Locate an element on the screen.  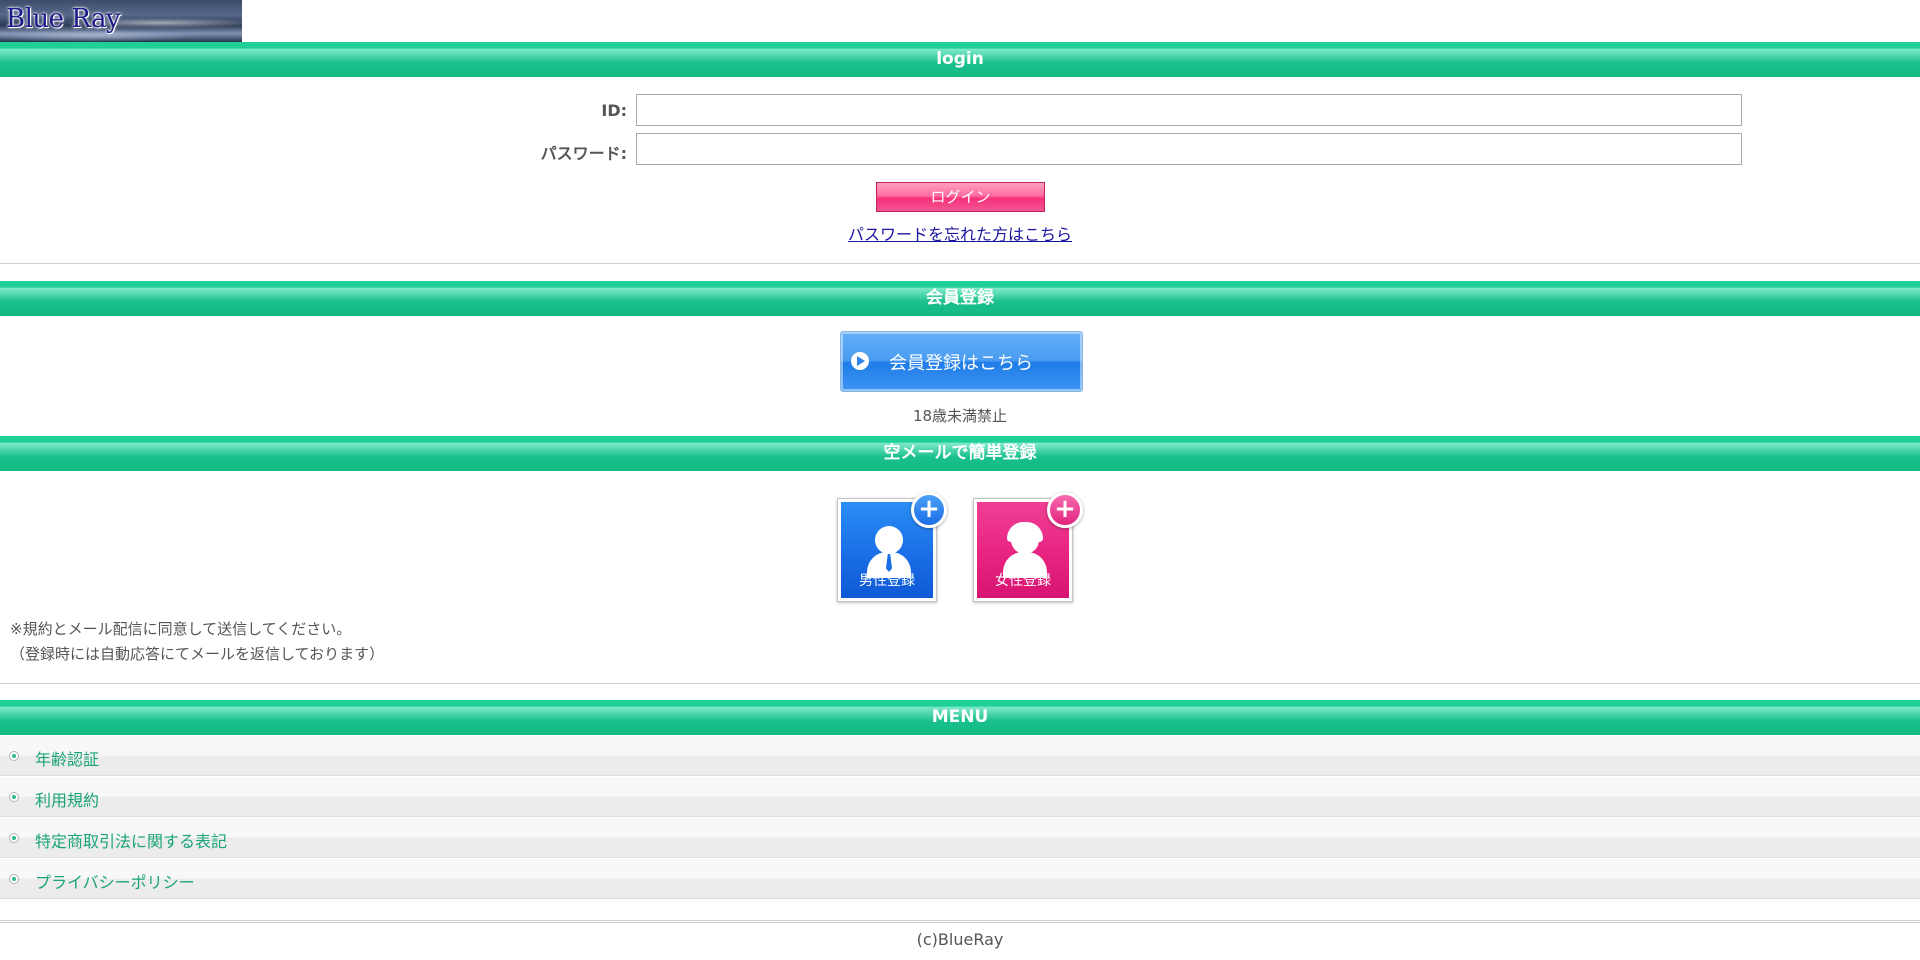
register-button-label: 会員登録はこちら is located at coordinates (961, 363).